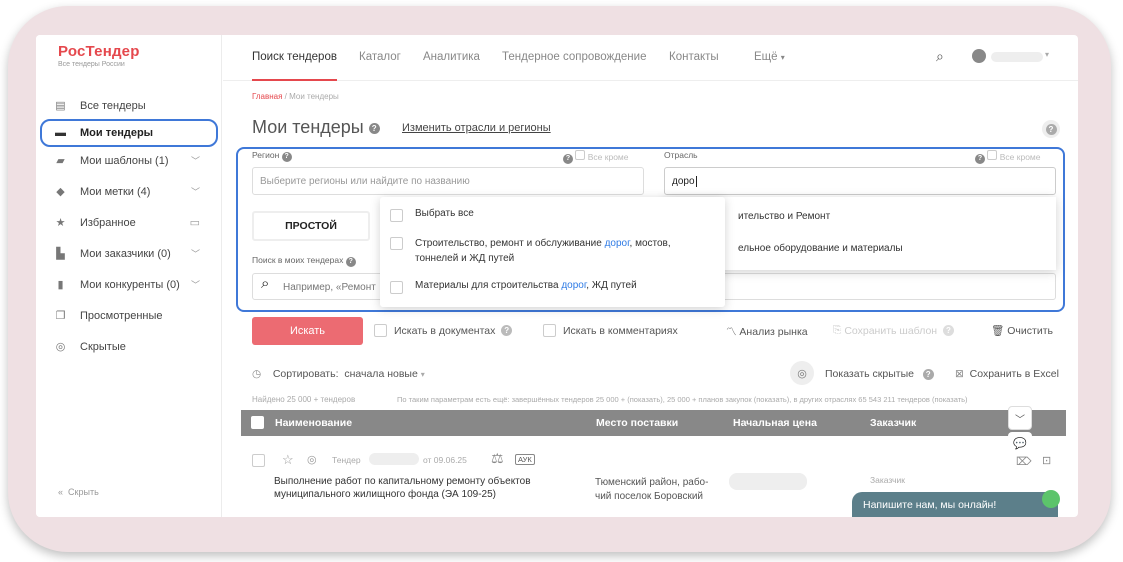 This screenshot has height=562, width=1123. I want to click on sidebar-item-tags: ◆ Мои метки (4) ﹀, so click(129, 191).